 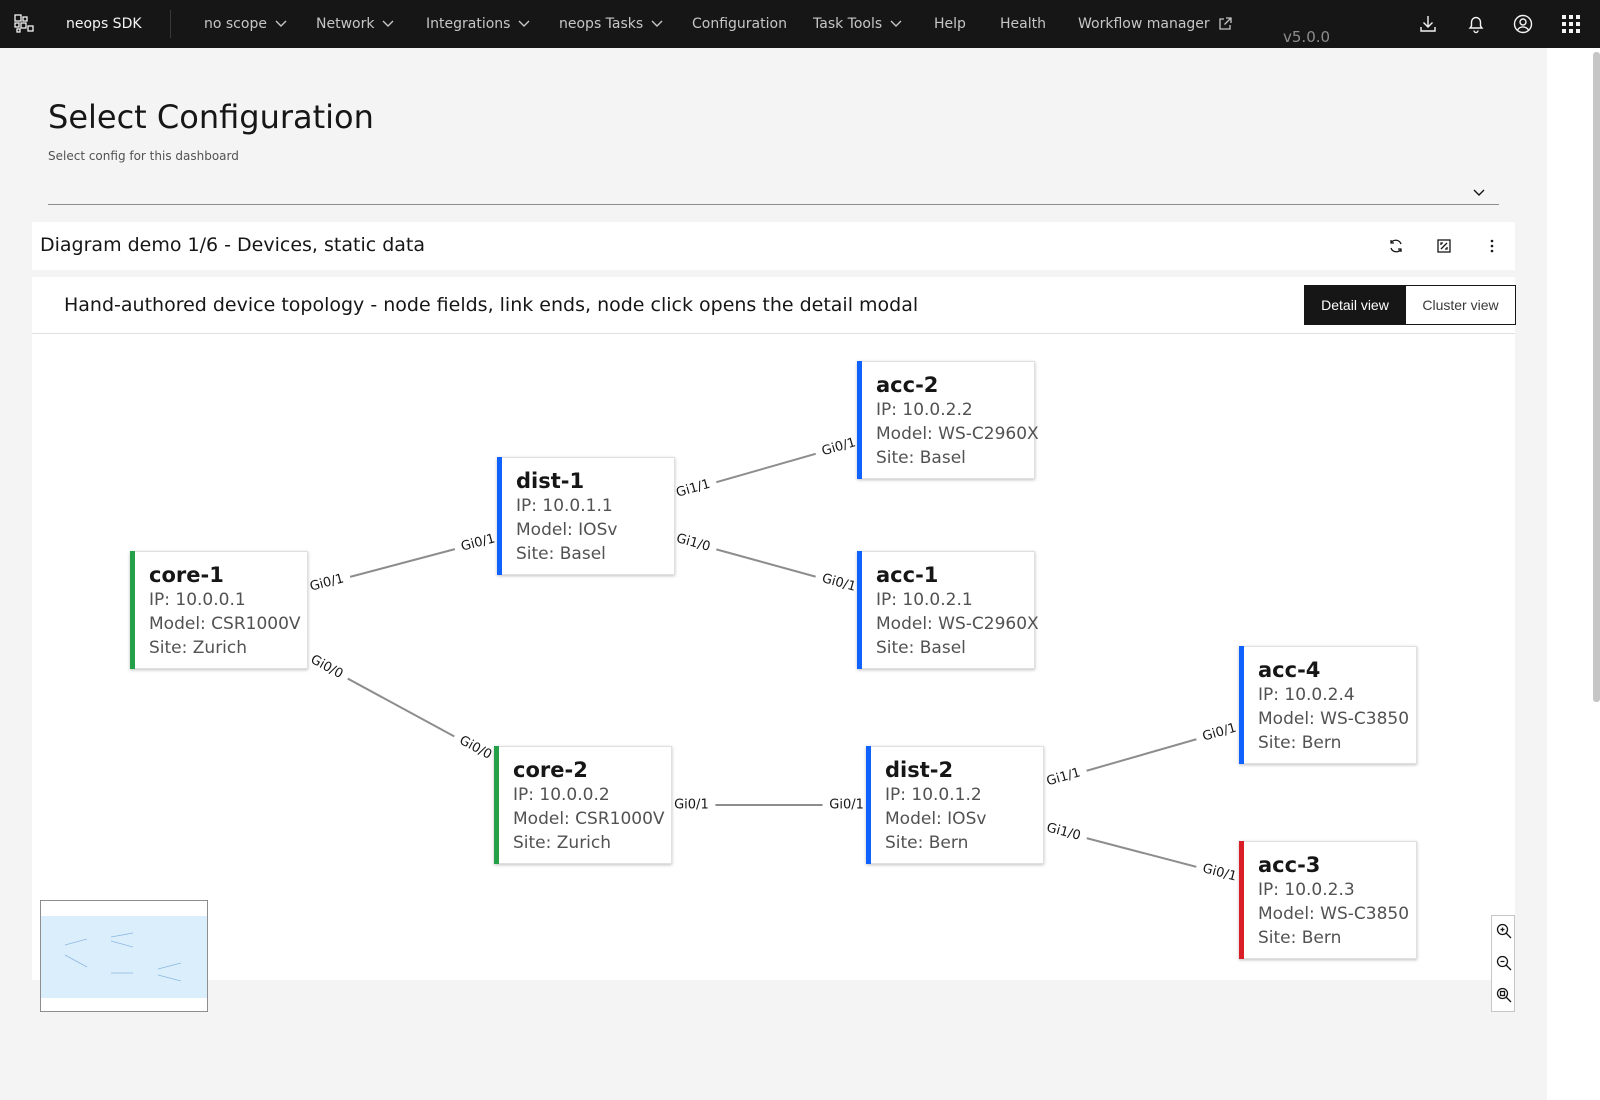 What do you see at coordinates (104, 24) in the screenshot?
I see `brand-name: neops SDK` at bounding box center [104, 24].